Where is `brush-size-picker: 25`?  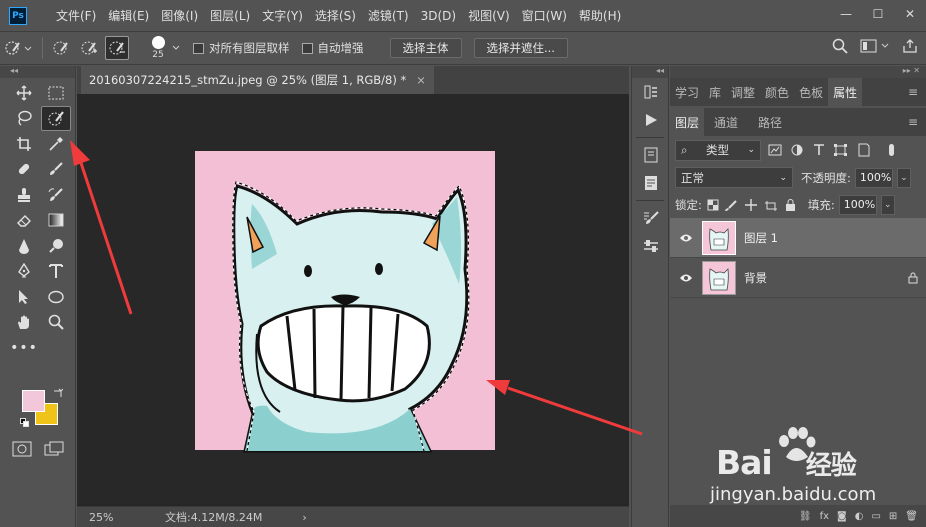 brush-size-picker: 25 is located at coordinates (158, 48).